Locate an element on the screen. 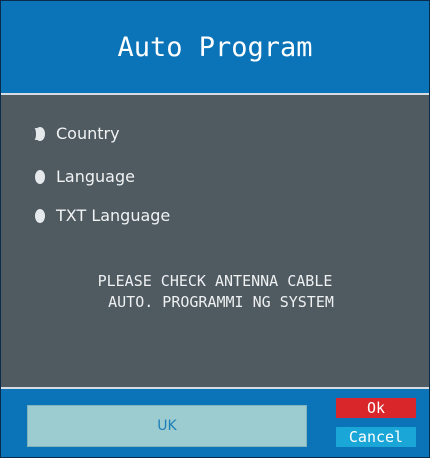 The image size is (432, 459). menu-item-label: Language is located at coordinates (95, 176).